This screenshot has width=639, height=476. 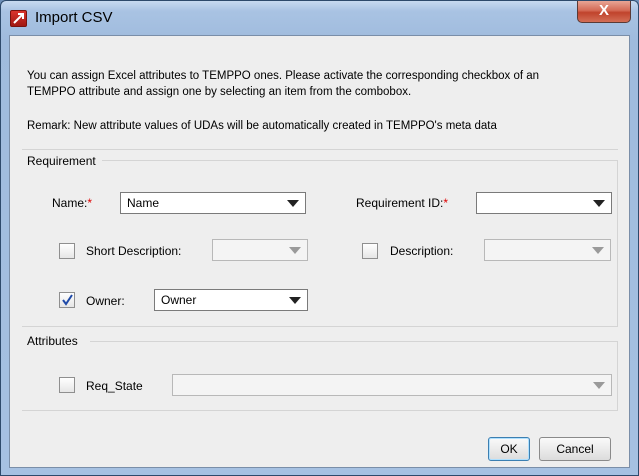 What do you see at coordinates (67, 251) in the screenshot?
I see `short-description-checkbox` at bounding box center [67, 251].